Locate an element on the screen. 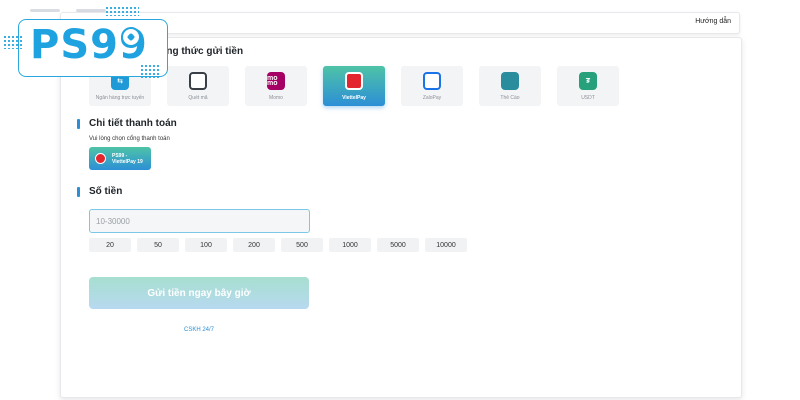  customer-support-link: CSKH 24/7 is located at coordinates (199, 330).